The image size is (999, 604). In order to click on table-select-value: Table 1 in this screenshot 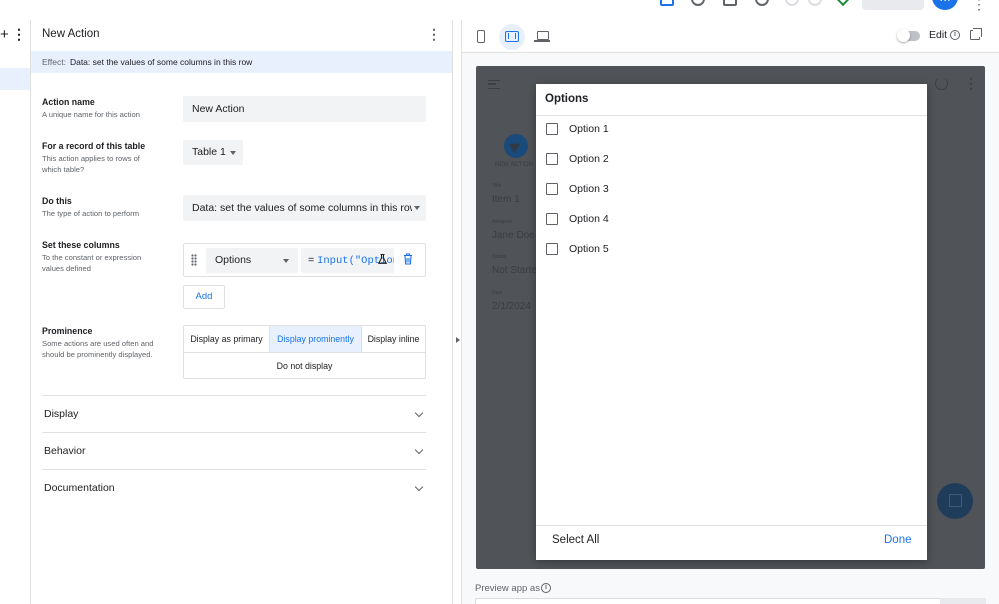, I will do `click(209, 152)`.